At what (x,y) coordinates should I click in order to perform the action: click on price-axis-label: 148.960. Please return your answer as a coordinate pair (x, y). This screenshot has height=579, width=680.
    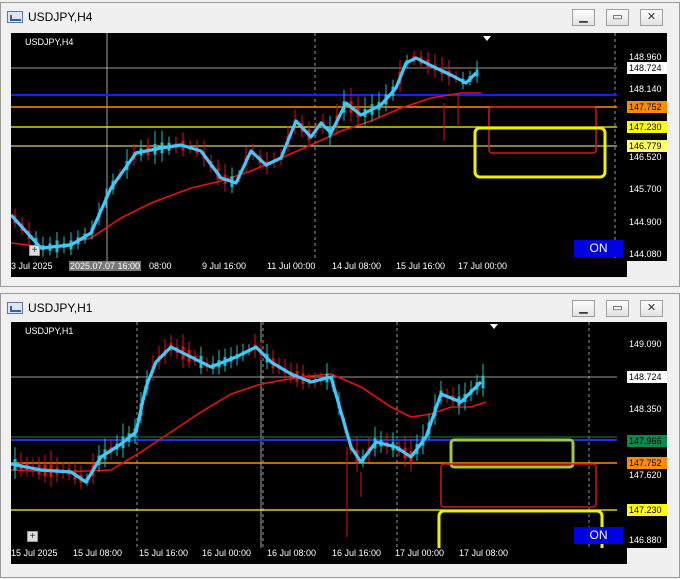
    Looking at the image, I should click on (645, 57).